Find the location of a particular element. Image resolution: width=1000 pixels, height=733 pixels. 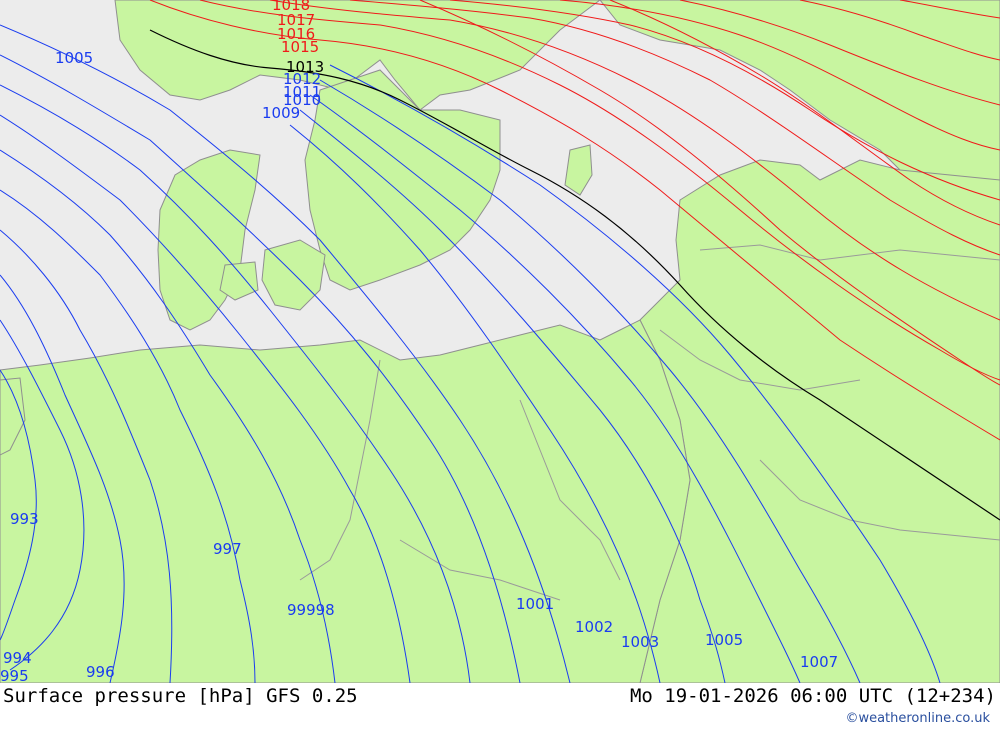

label-99998: 99998 is located at coordinates (311, 610).